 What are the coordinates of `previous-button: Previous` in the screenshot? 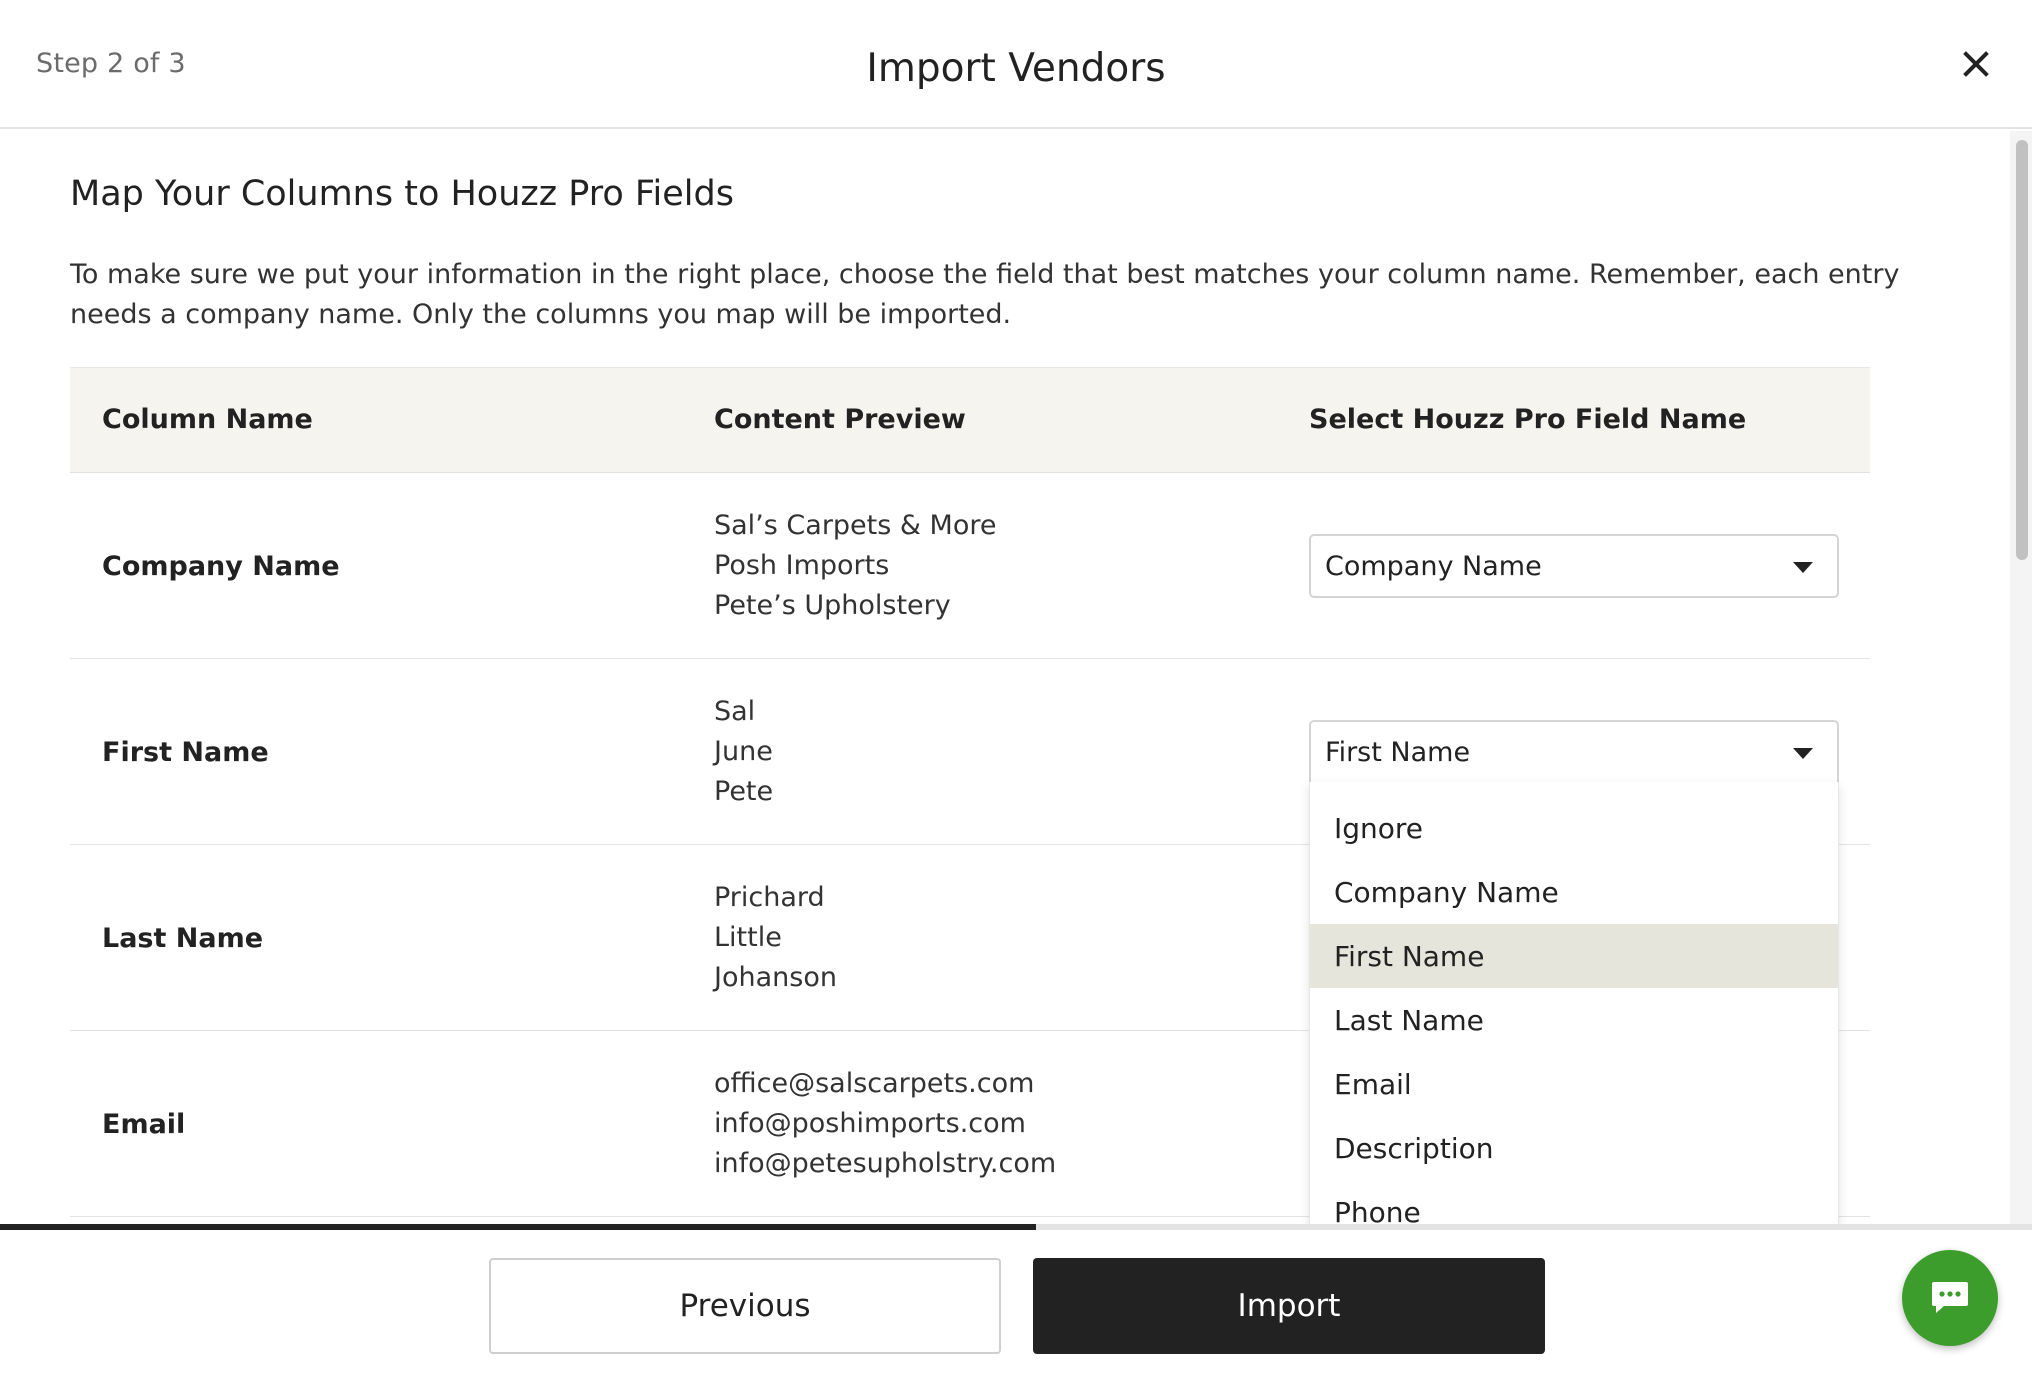 It's located at (745, 1306).